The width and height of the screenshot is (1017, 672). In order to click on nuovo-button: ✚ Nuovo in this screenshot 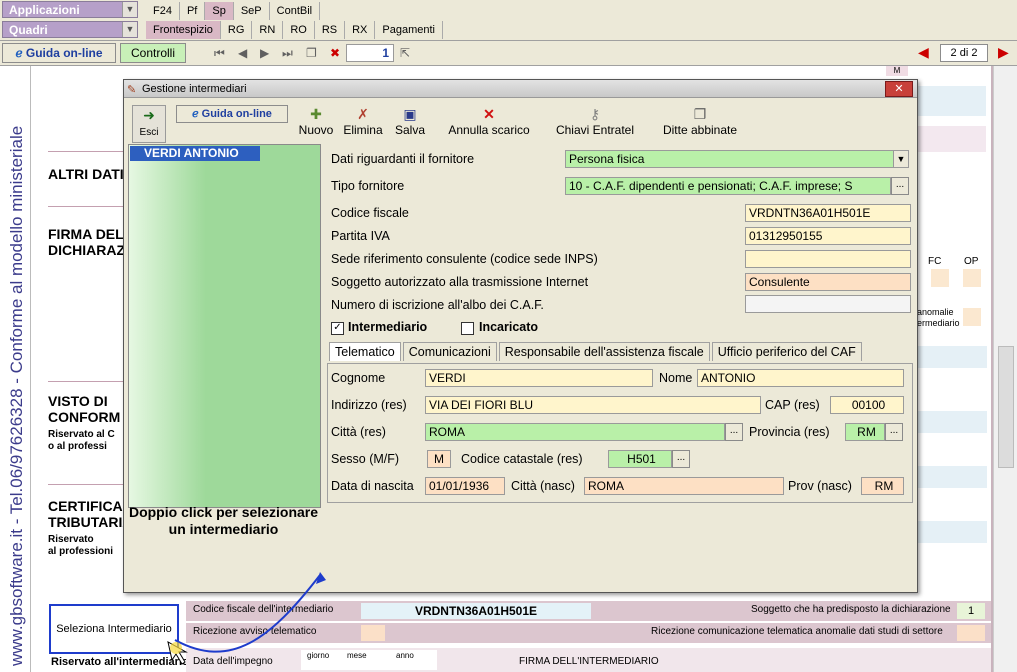, I will do `click(316, 123)`.